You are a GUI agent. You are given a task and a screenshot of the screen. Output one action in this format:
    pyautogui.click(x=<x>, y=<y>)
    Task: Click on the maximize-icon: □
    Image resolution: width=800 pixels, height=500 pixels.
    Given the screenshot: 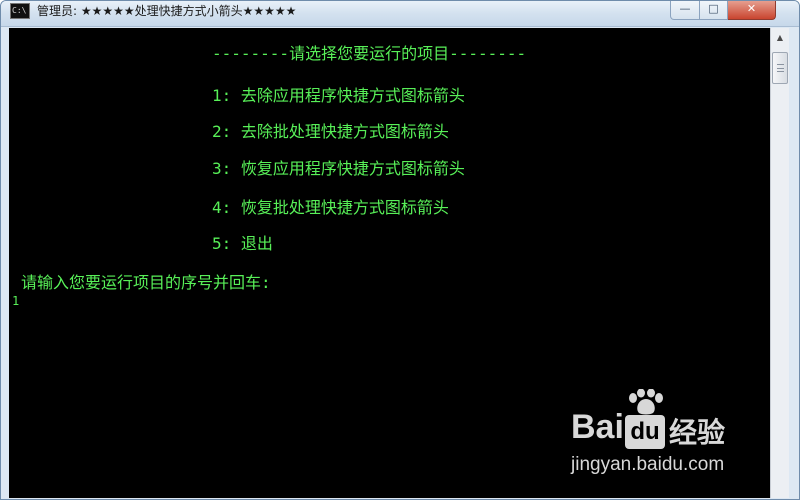 What is the action you would take?
    pyautogui.click(x=713, y=8)
    